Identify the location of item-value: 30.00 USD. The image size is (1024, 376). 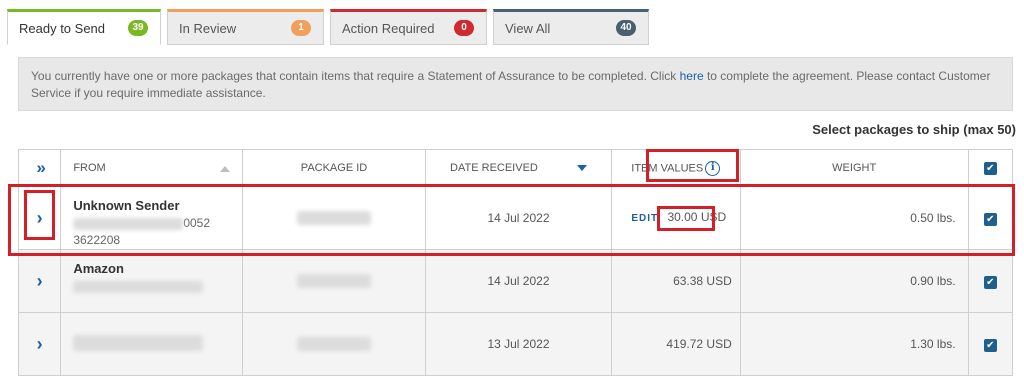
(697, 217).